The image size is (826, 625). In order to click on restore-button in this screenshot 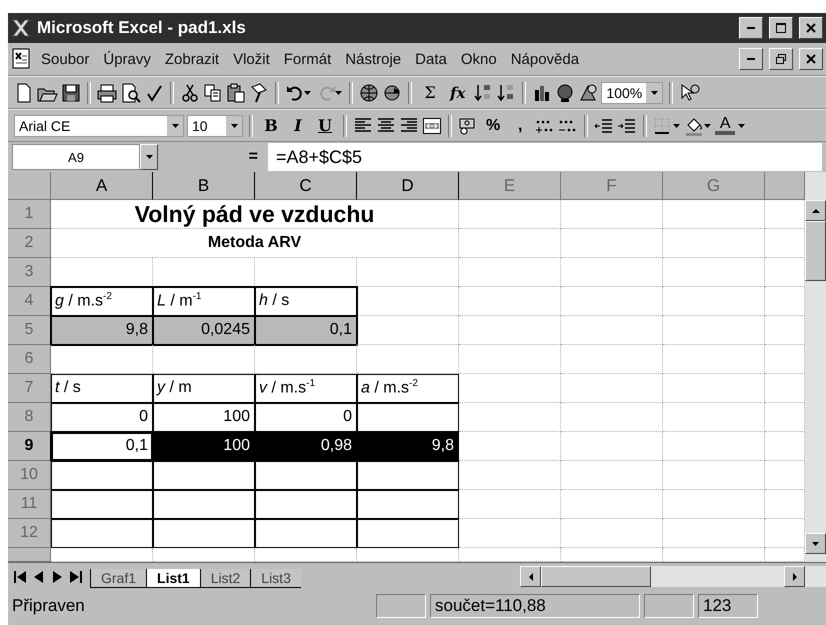, I will do `click(781, 59)`.